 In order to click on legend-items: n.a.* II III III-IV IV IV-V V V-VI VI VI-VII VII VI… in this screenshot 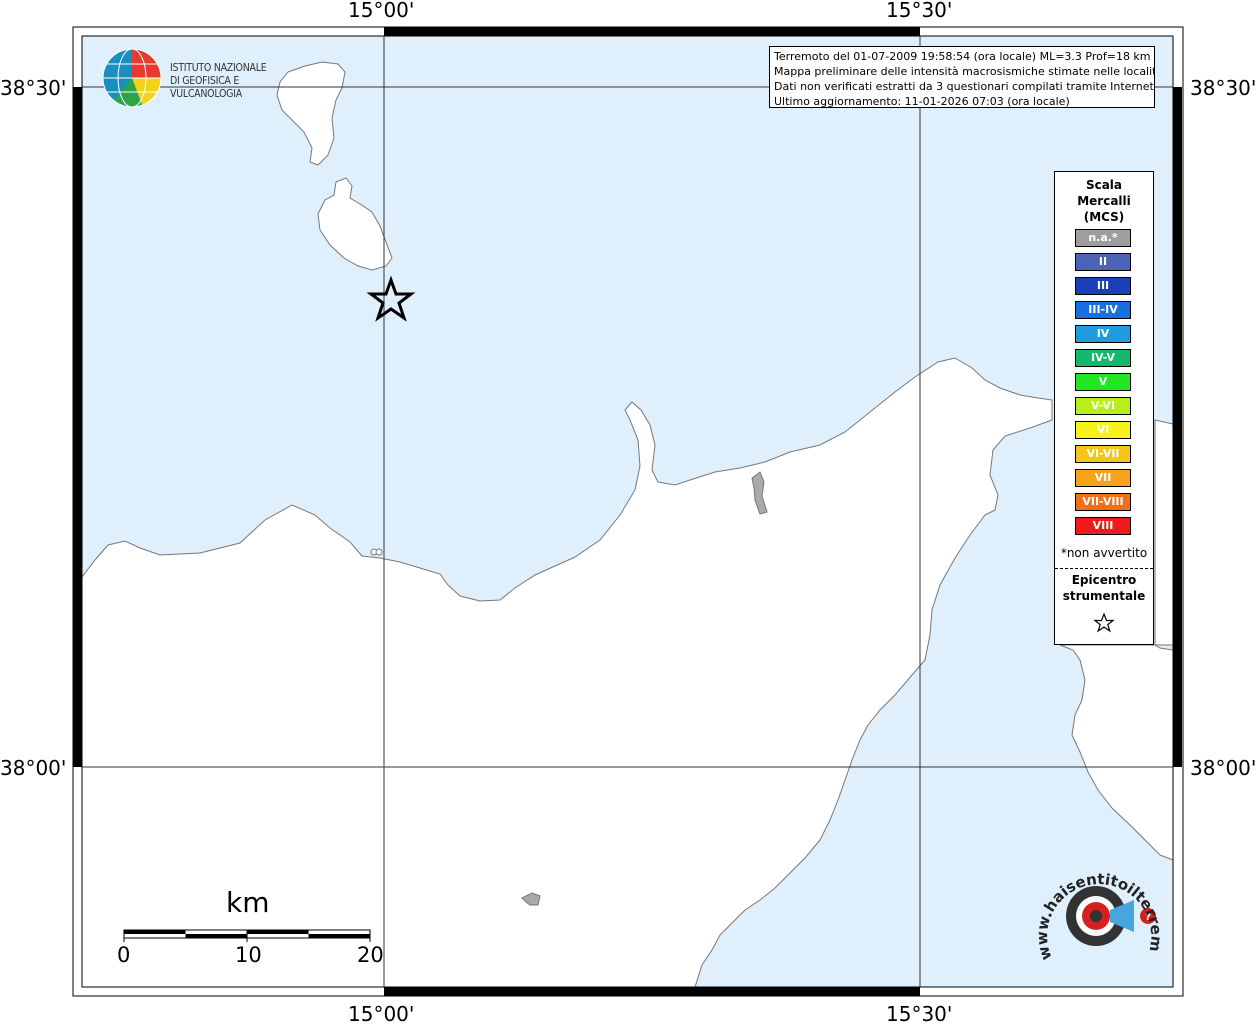, I will do `click(1103, 385)`.